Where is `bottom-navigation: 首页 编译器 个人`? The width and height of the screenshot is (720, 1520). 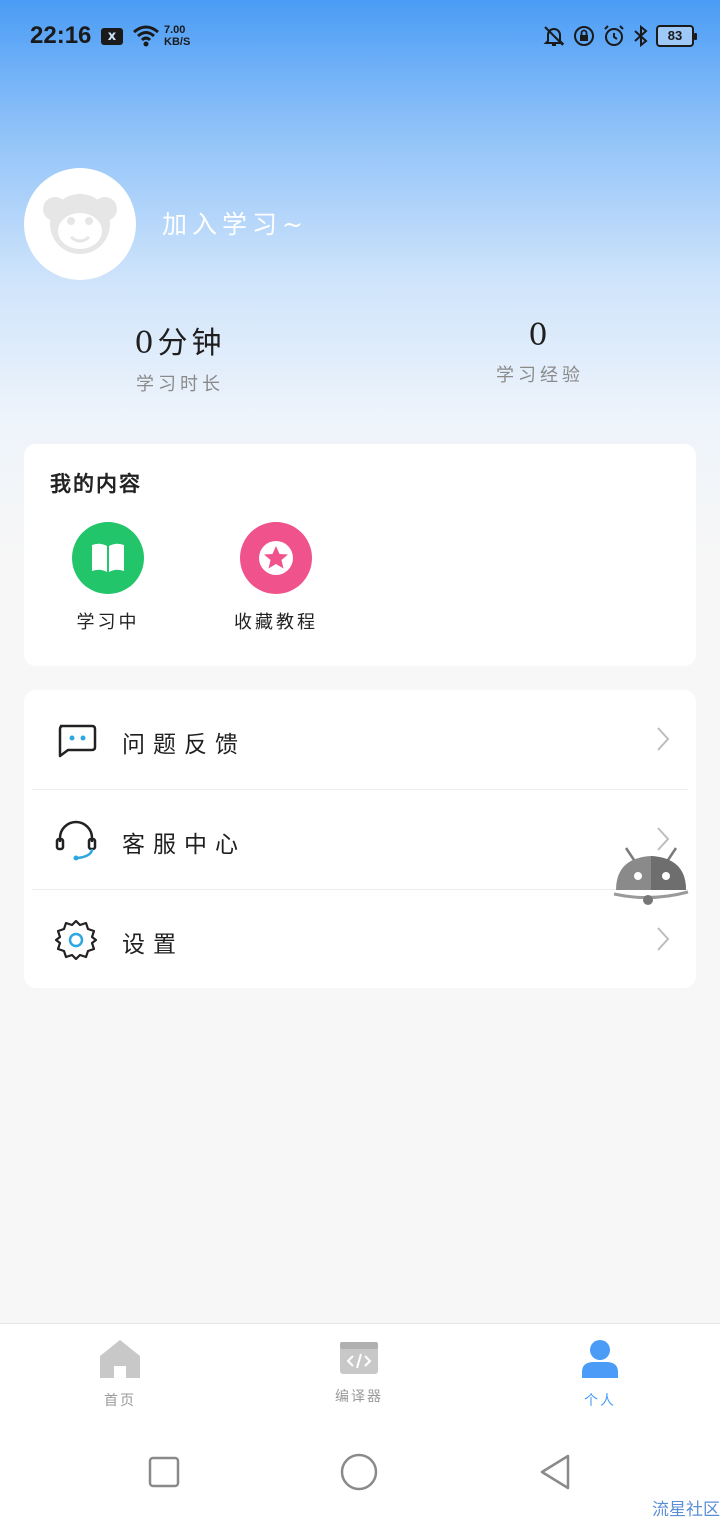 bottom-navigation: 首页 编译器 个人 is located at coordinates (360, 1373).